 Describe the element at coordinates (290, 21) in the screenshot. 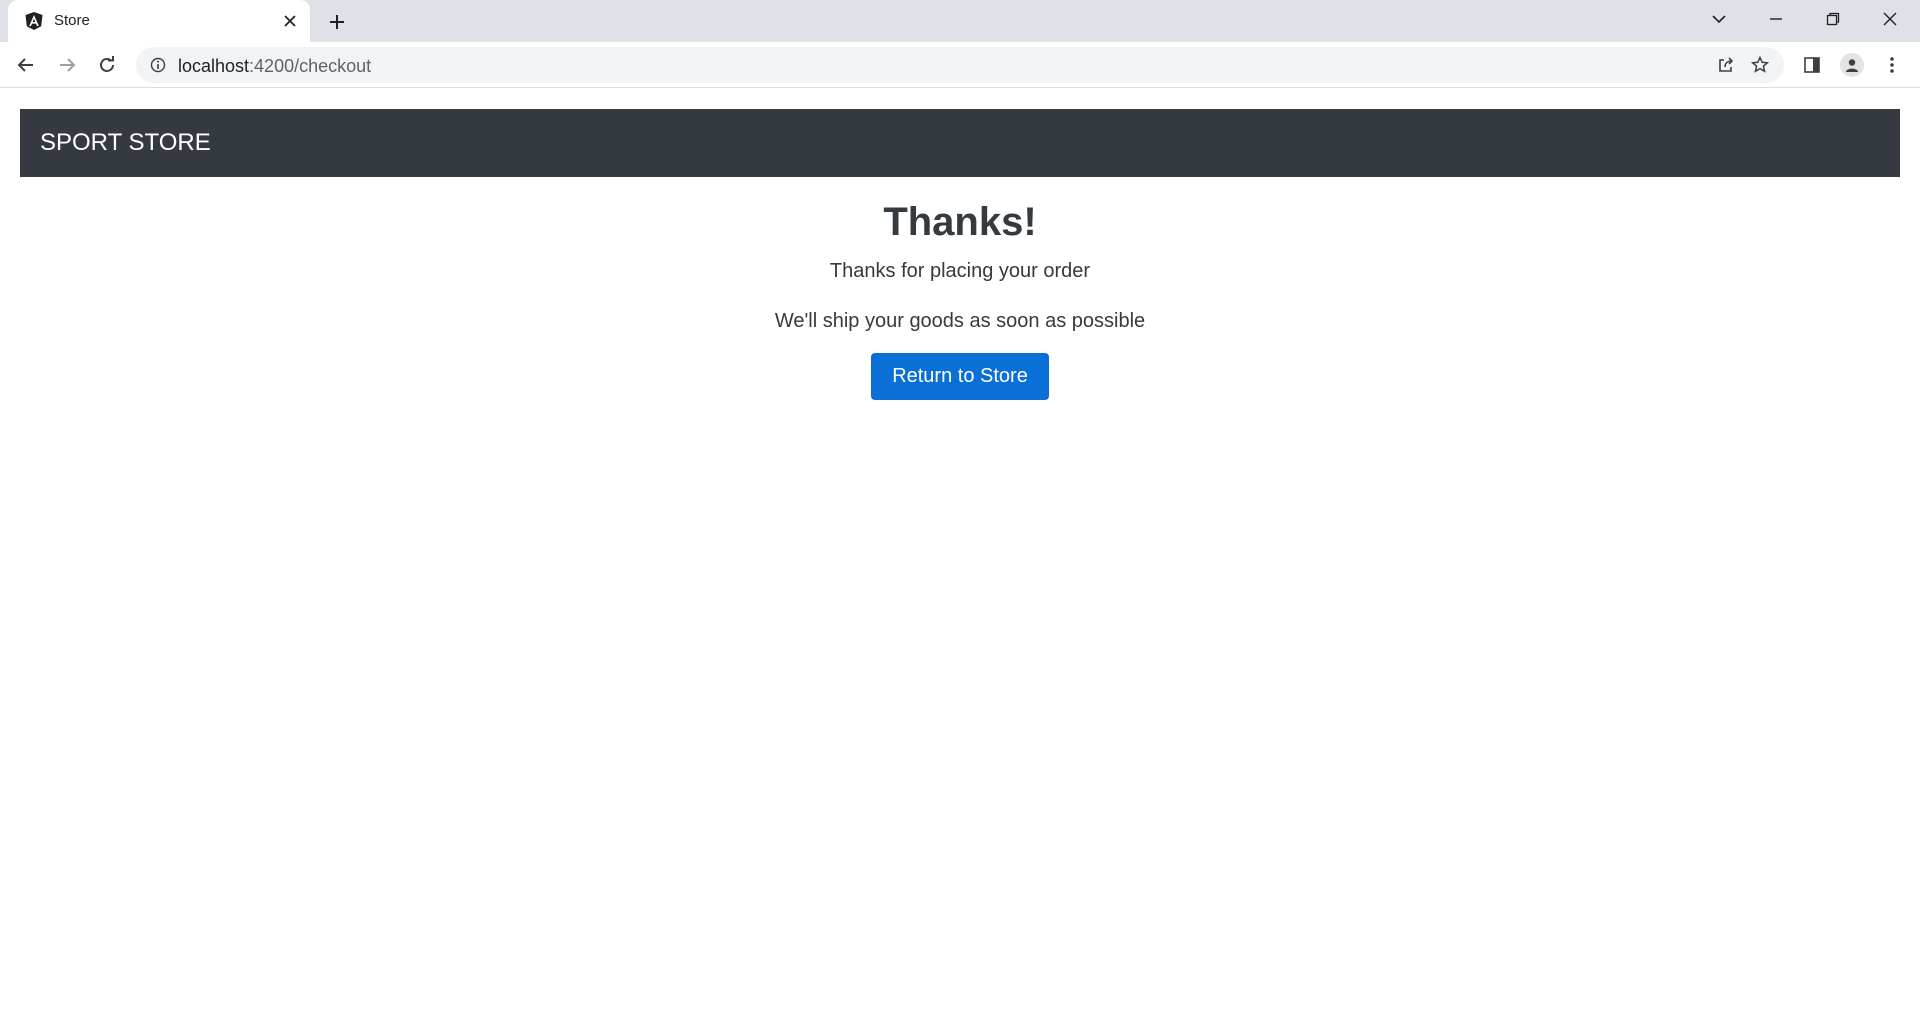

I see `close-tab-icon` at that location.